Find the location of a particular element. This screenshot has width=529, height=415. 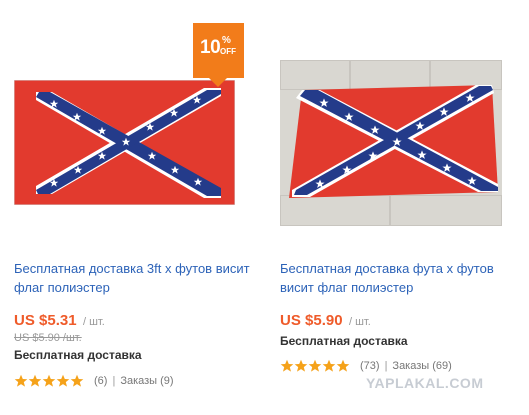

reviews-count-link: (73) is located at coordinates (370, 366).